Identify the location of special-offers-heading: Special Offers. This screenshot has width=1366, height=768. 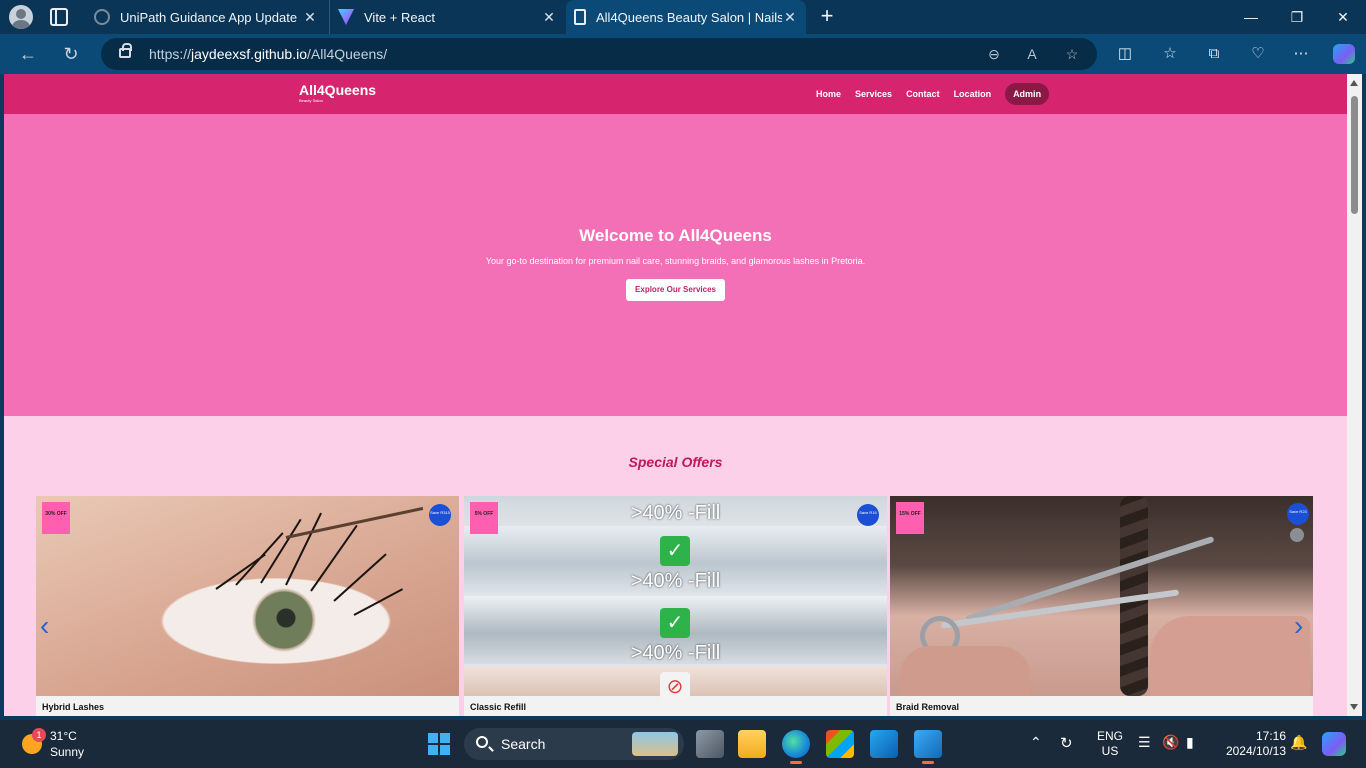
(675, 462).